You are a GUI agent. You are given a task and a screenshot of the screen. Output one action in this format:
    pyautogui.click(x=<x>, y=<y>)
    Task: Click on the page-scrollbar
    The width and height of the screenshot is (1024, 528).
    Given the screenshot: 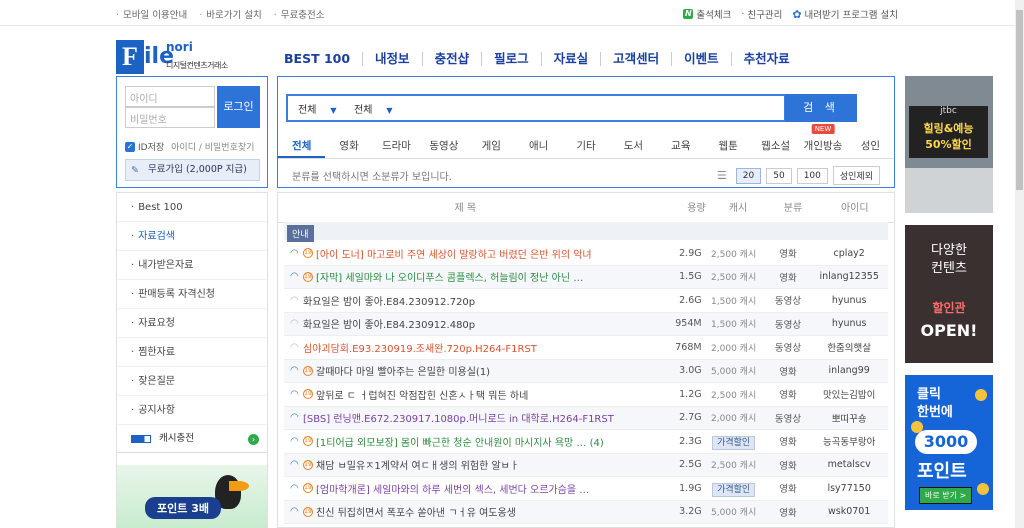 What is the action you would take?
    pyautogui.click(x=1019, y=264)
    